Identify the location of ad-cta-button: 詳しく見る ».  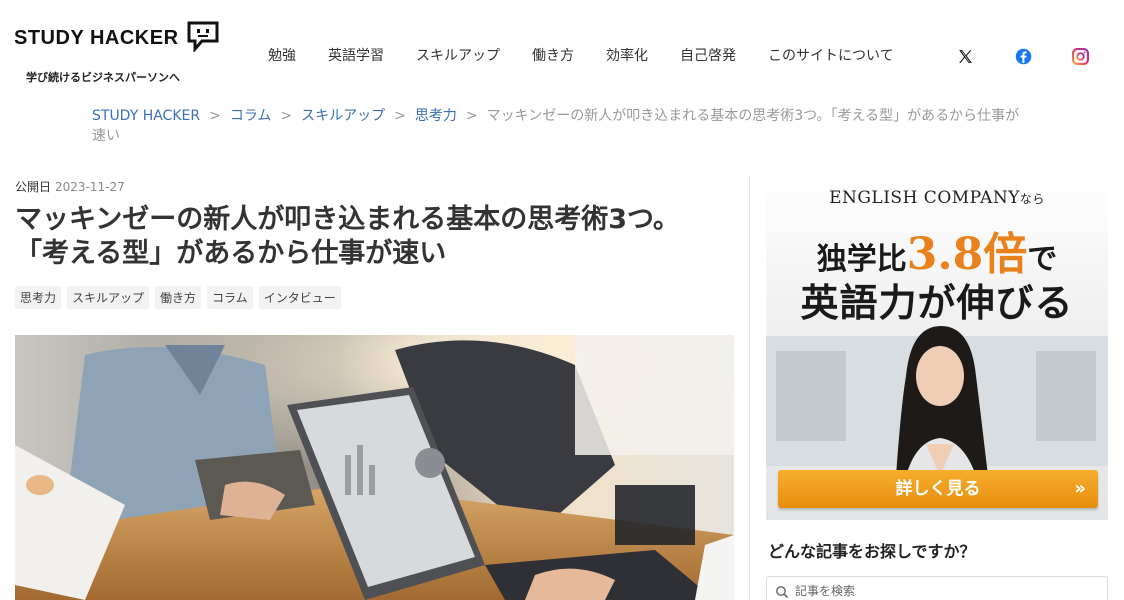
(938, 489).